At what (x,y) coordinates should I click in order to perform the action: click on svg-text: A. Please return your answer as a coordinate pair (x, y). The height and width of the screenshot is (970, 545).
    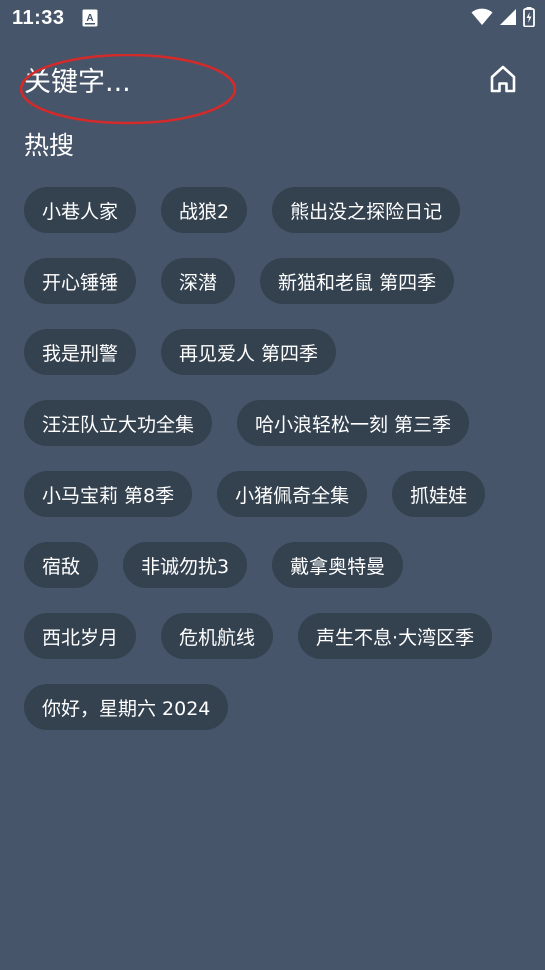
    Looking at the image, I should click on (89, 18).